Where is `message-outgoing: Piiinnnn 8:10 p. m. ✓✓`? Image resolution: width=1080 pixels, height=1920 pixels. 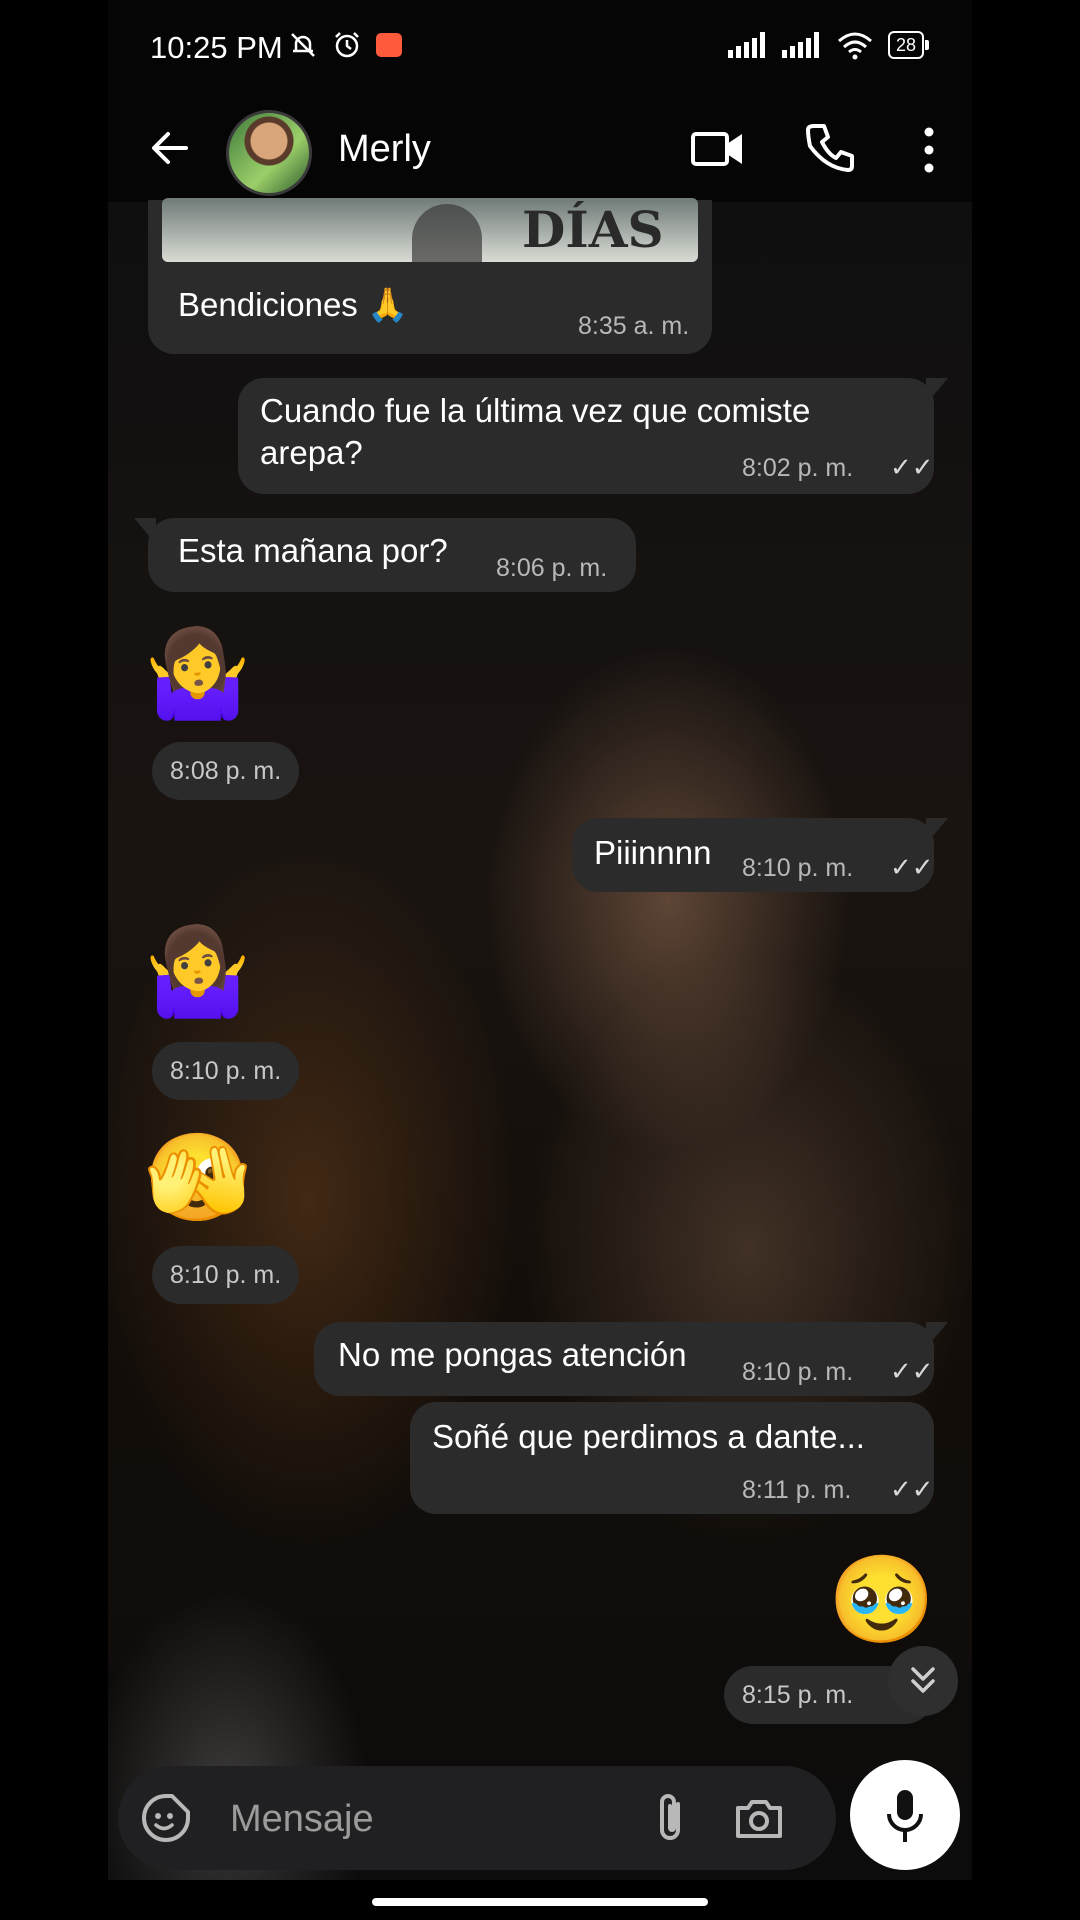
message-outgoing: Piiinnnn 8:10 p. m. ✓✓ is located at coordinates (760, 855).